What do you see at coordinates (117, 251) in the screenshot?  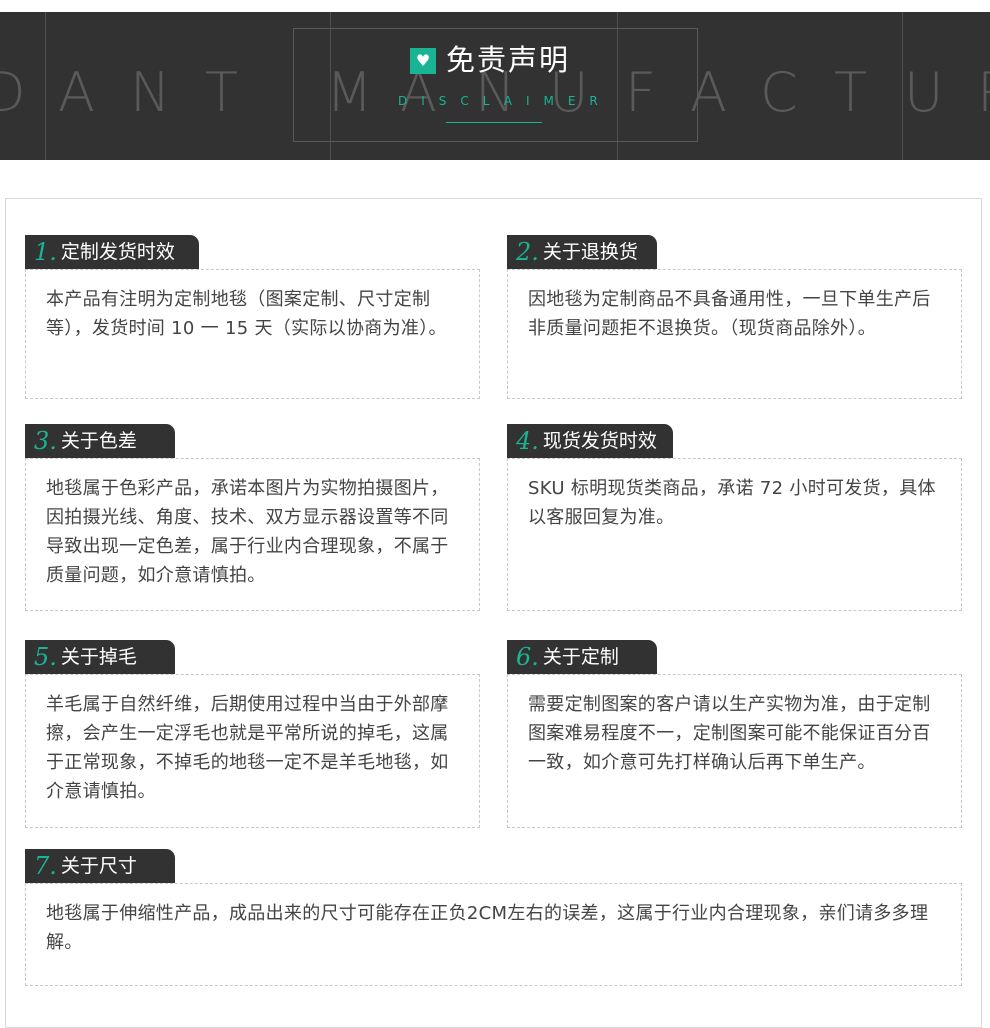 I see `section-title: 定制发货时效` at bounding box center [117, 251].